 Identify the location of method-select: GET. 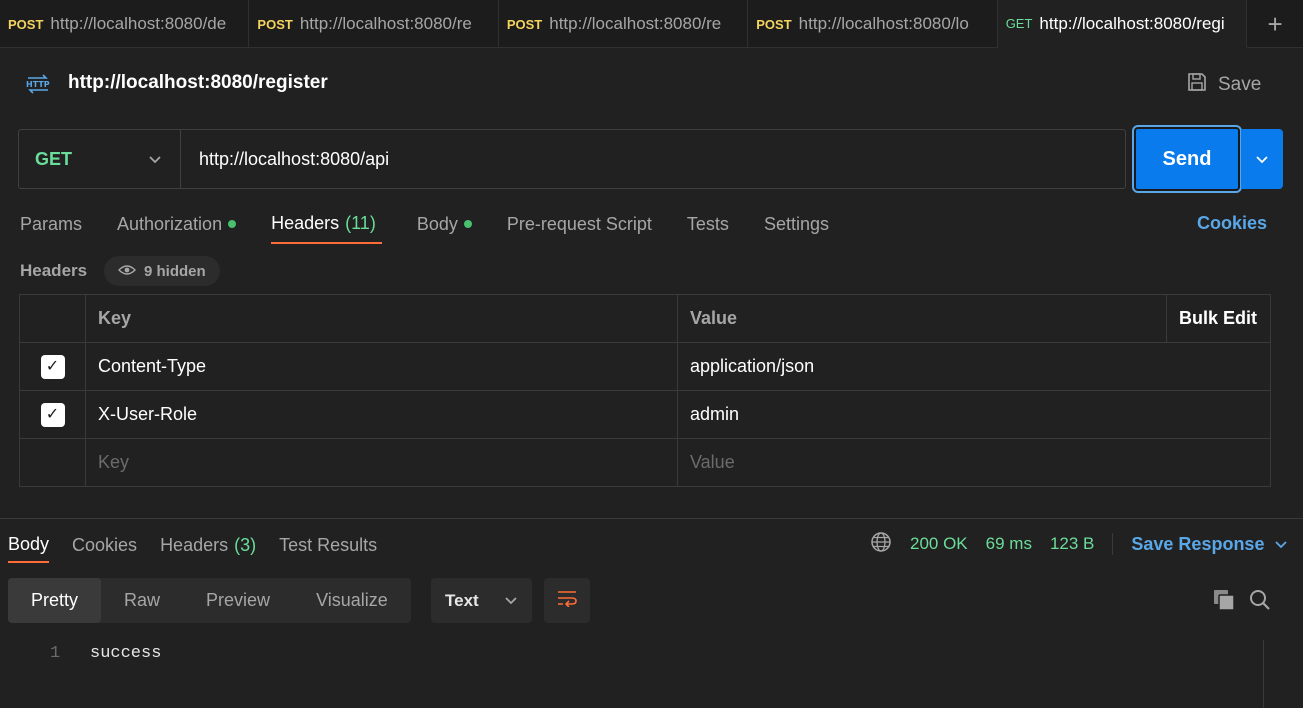
(100, 159).